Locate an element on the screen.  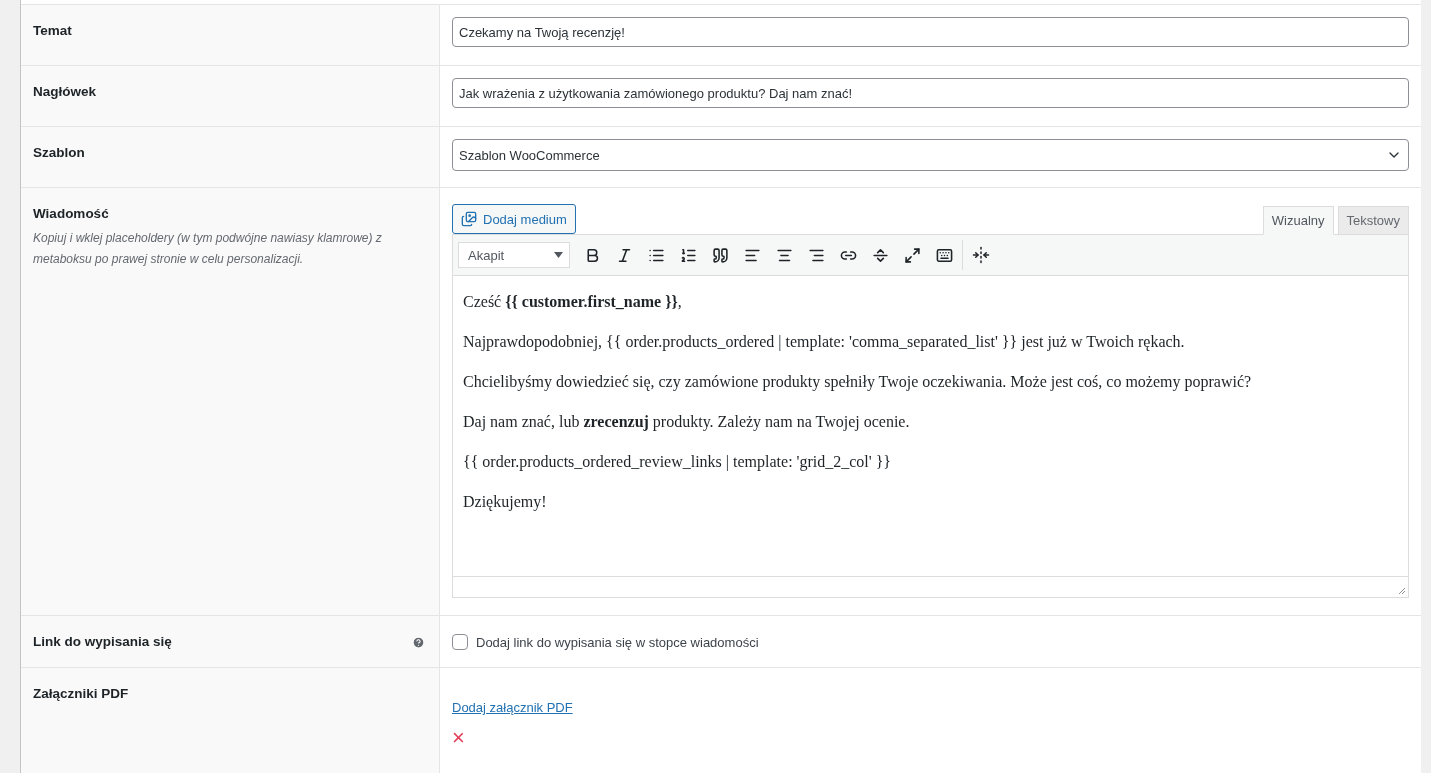
message-paragraph: Daj nam znać, lub zrecenzuj produkty. Zależy nam na Twojej ocenie. is located at coordinates (687, 422).